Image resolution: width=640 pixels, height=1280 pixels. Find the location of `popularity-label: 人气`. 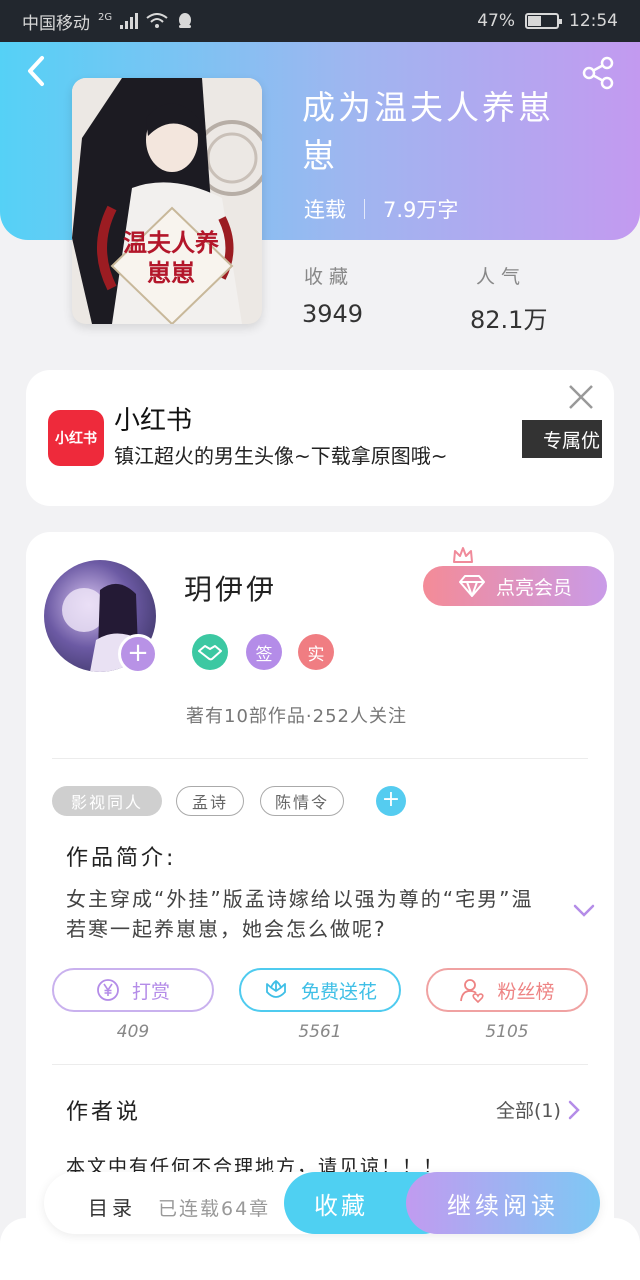

popularity-label: 人气 is located at coordinates (501, 277).